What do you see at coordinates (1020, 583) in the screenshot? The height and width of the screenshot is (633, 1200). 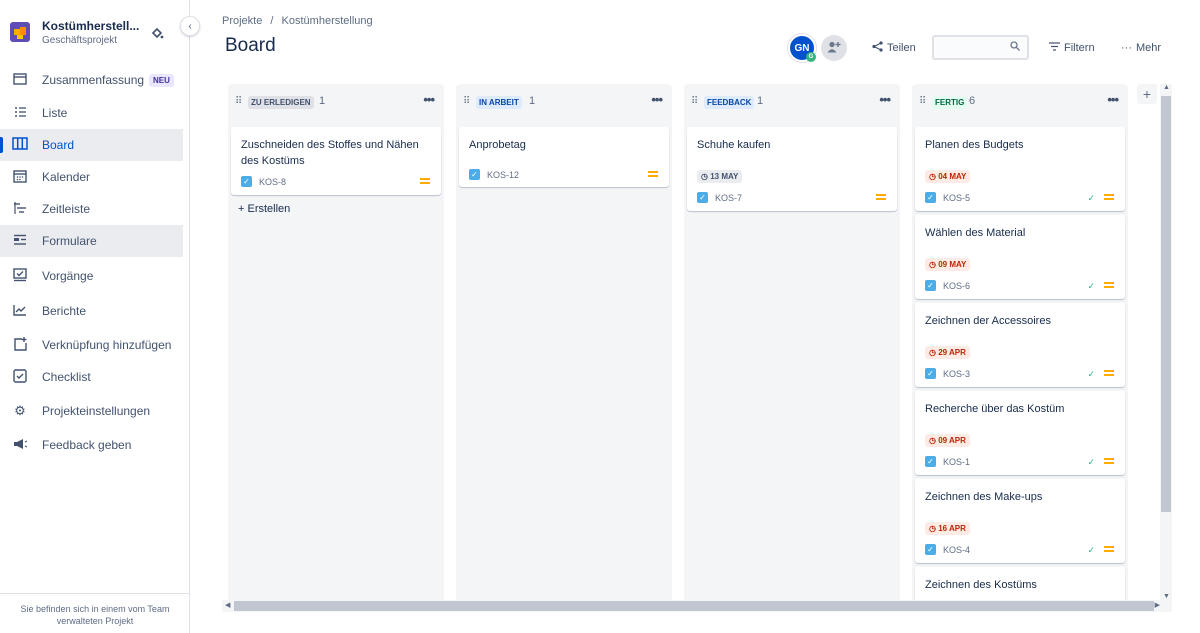 I see `issue-card: Zeichnen des Kostüms` at bounding box center [1020, 583].